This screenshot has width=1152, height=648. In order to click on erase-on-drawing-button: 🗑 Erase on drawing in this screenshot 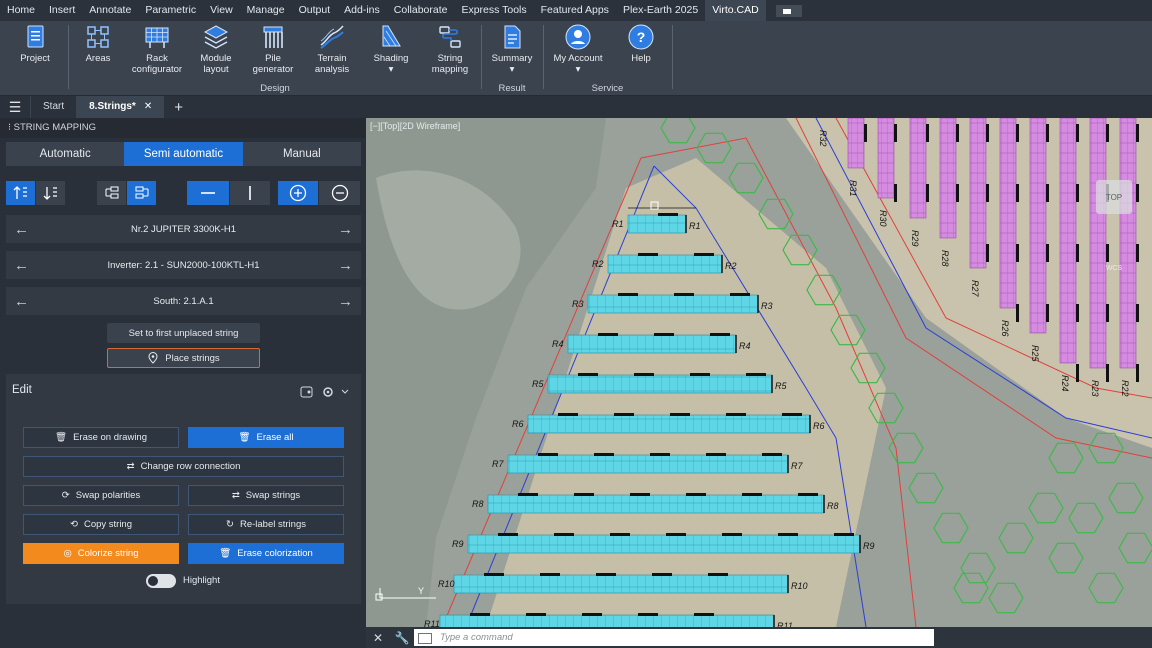, I will do `click(101, 437)`.